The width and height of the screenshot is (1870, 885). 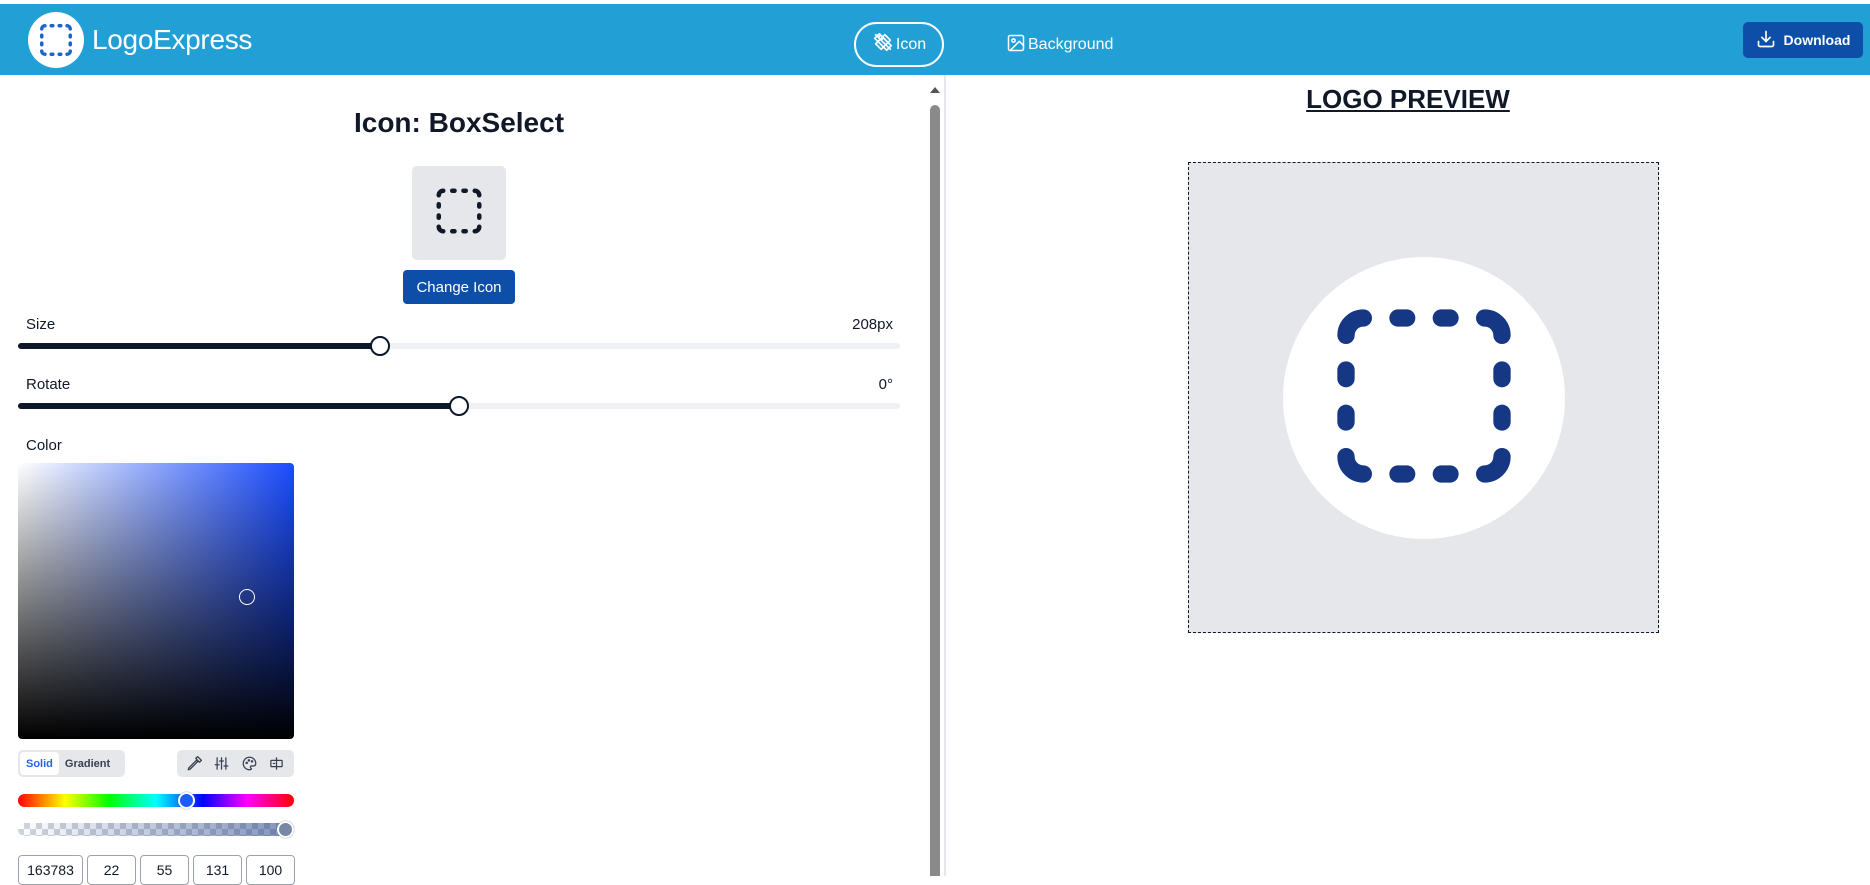 I want to click on size-slider-thumb, so click(x=380, y=346).